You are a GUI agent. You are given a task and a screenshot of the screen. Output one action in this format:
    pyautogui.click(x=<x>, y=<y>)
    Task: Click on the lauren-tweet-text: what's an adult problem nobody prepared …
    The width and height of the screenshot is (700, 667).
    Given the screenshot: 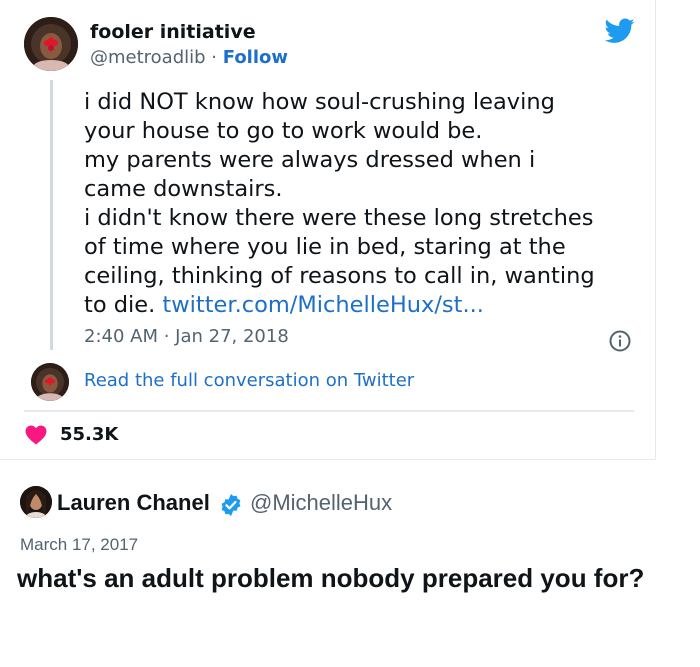 What is the action you would take?
    pyautogui.click(x=331, y=578)
    